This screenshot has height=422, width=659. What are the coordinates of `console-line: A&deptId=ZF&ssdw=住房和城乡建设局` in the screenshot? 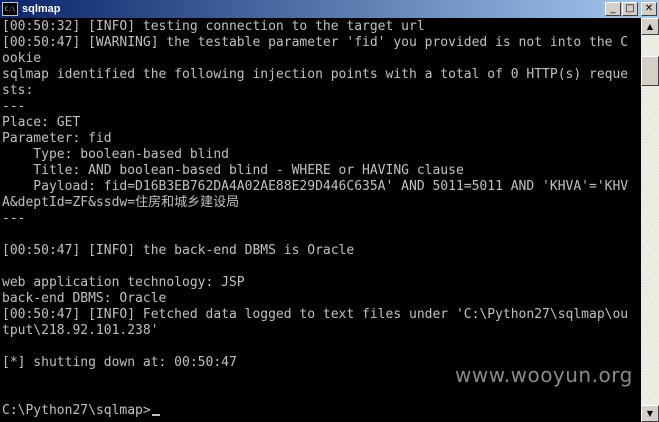 It's located at (120, 203).